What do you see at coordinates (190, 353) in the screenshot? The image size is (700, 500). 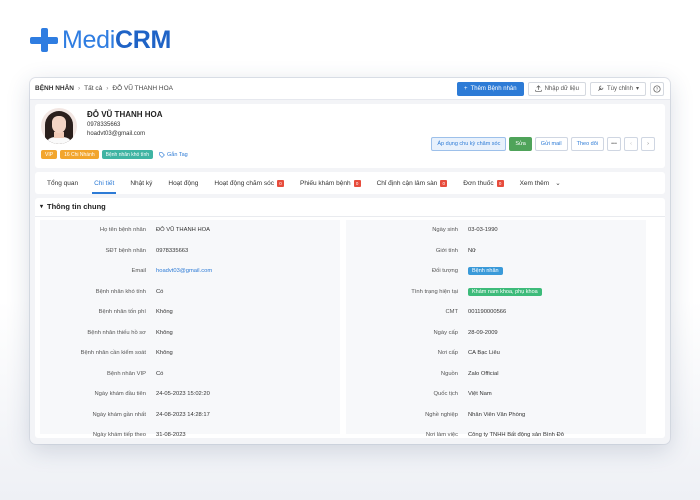 I see `info-row: Bệnh nhân cần kiểm soát Không` at bounding box center [190, 353].